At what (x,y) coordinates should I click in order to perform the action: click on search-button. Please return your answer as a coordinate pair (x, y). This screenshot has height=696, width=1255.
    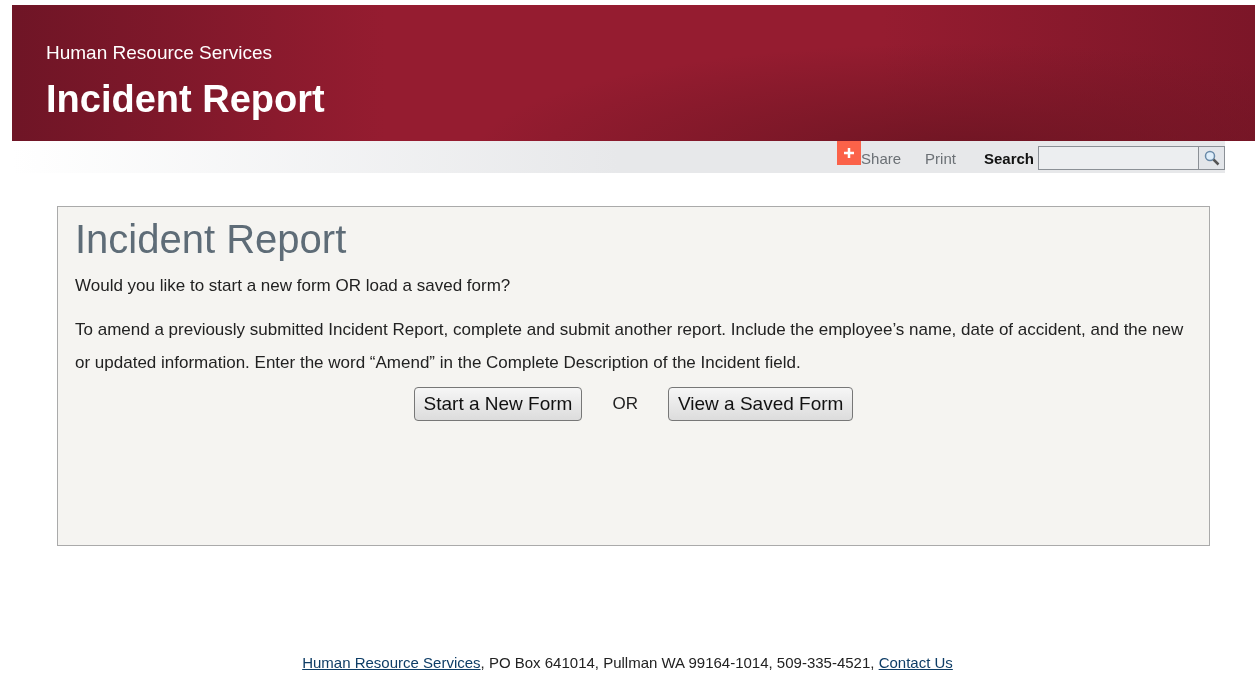
    Looking at the image, I should click on (1211, 158).